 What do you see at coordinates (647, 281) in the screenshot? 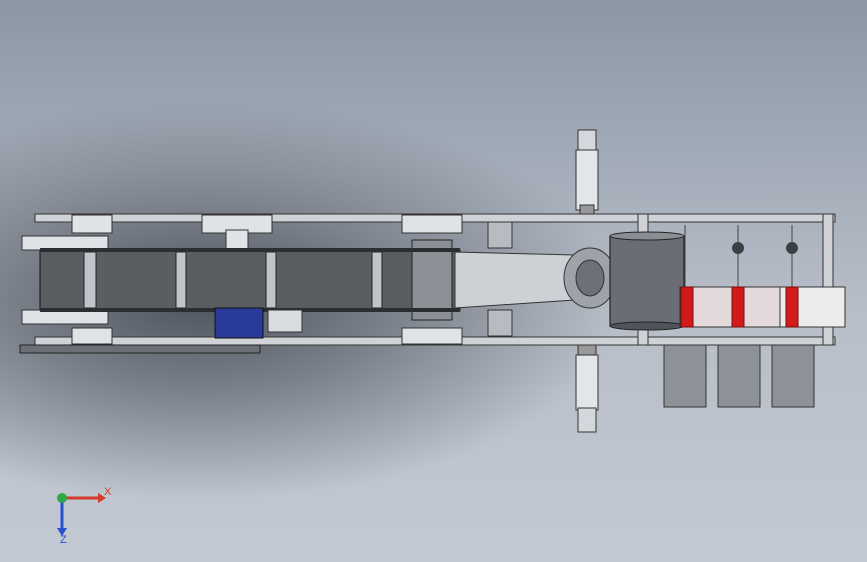
I see `drum` at bounding box center [647, 281].